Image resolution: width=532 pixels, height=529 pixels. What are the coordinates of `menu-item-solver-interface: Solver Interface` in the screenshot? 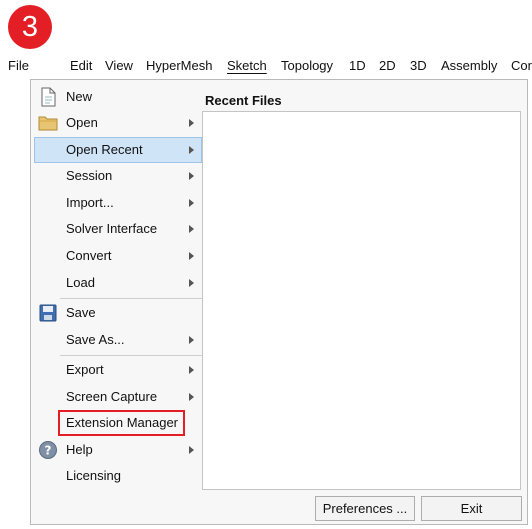 It's located at (118, 229).